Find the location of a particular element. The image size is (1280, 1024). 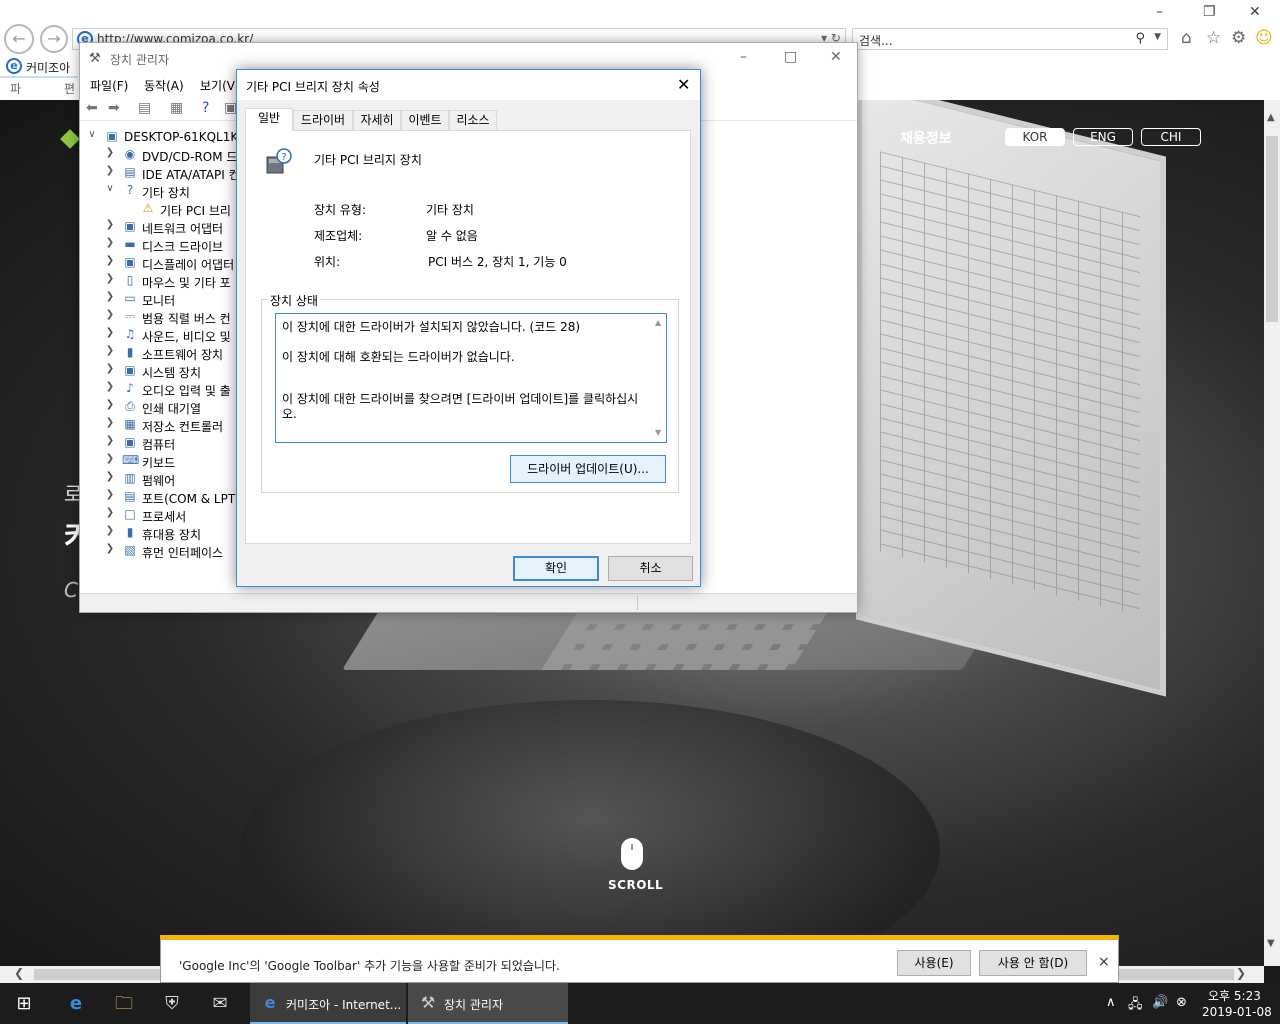

enable-addon-button: 사용(E) is located at coordinates (934, 963).